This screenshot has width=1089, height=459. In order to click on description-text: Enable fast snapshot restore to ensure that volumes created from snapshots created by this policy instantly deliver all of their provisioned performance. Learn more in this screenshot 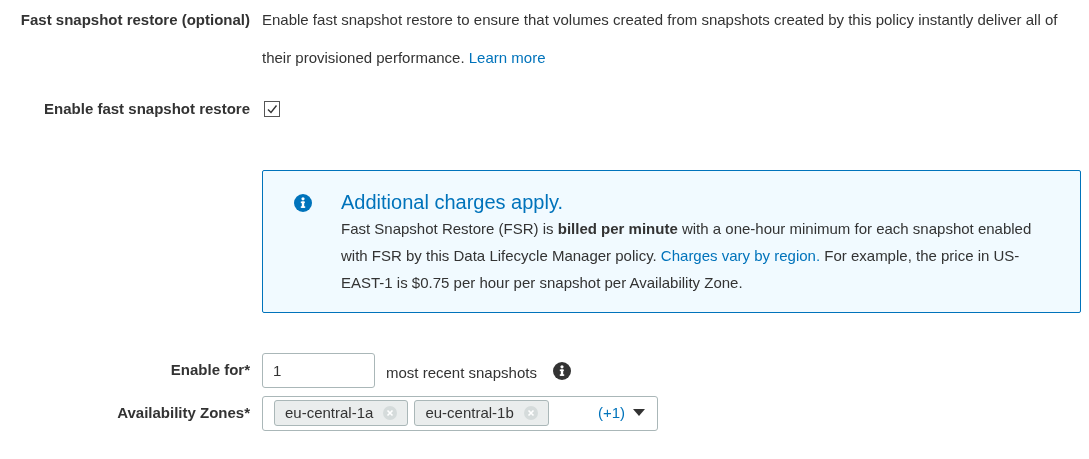, I will do `click(660, 39)`.